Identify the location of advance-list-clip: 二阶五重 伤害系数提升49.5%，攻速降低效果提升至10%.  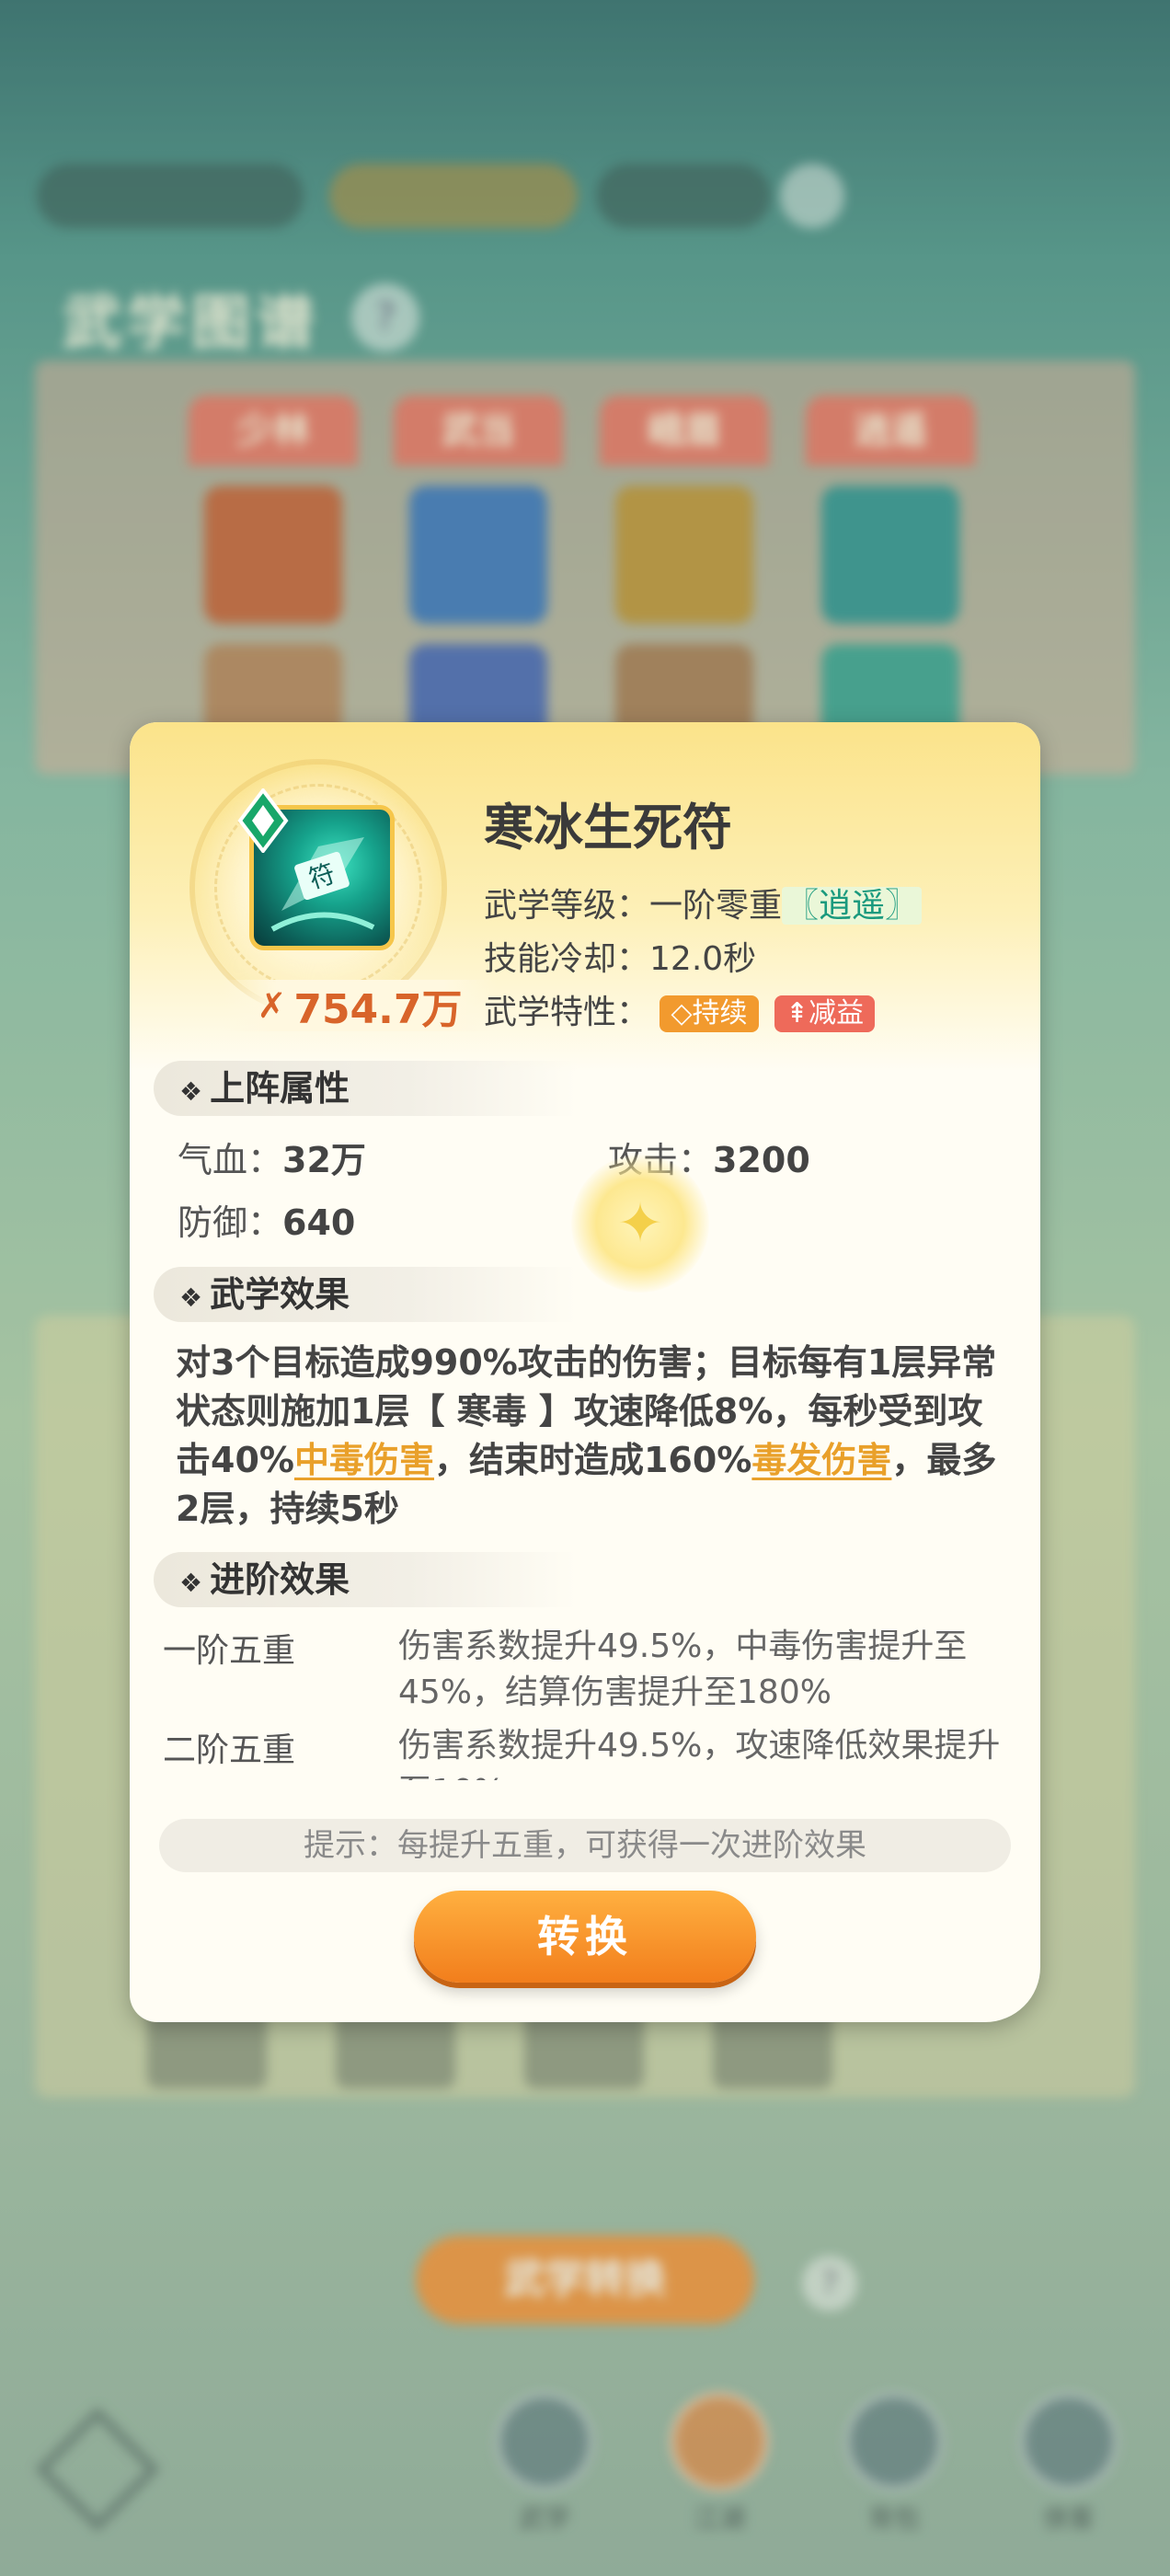
(585, 1751).